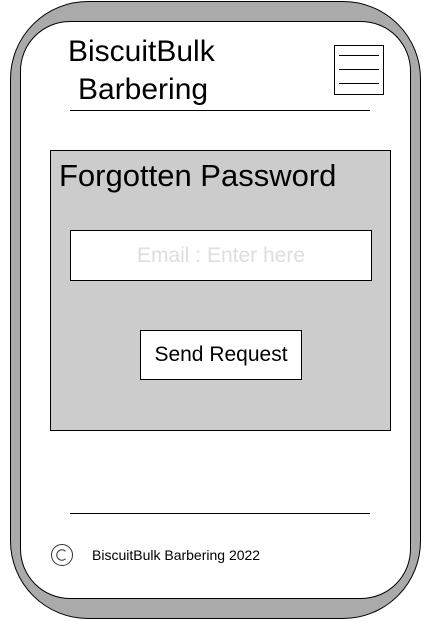  I want to click on copyright-icon, so click(62, 555).